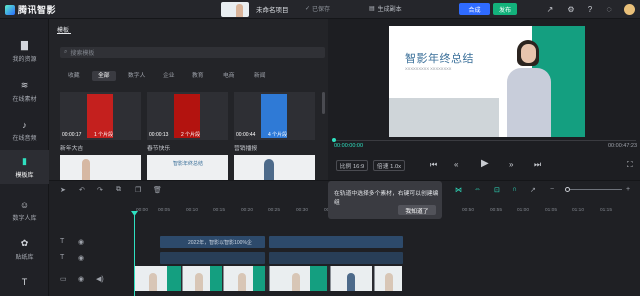 This screenshot has height=296, width=640. What do you see at coordinates (505, 9) in the screenshot?
I see `publish-button: 发布` at bounding box center [505, 9].